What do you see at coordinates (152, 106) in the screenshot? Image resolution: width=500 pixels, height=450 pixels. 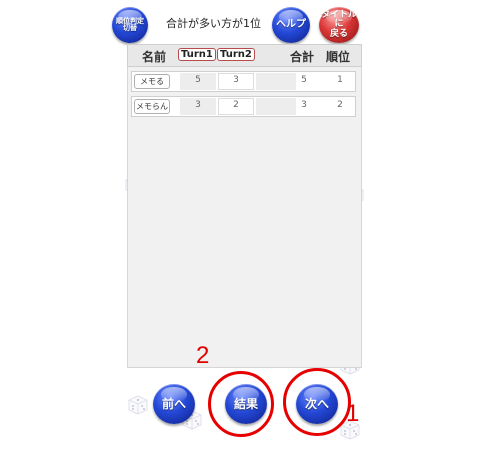 I see `player-name-button: メモらん` at bounding box center [152, 106].